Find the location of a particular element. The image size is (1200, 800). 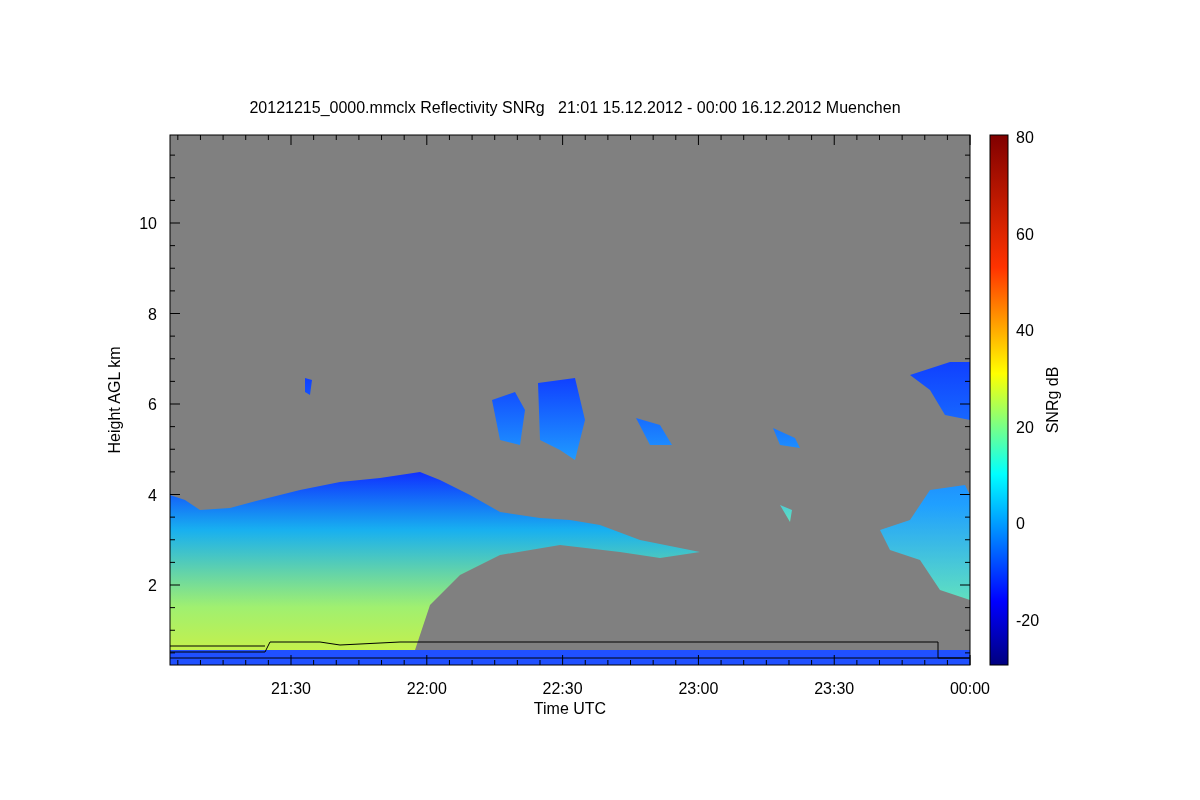

colorbar-tick-label: 0 is located at coordinates (1020, 524).